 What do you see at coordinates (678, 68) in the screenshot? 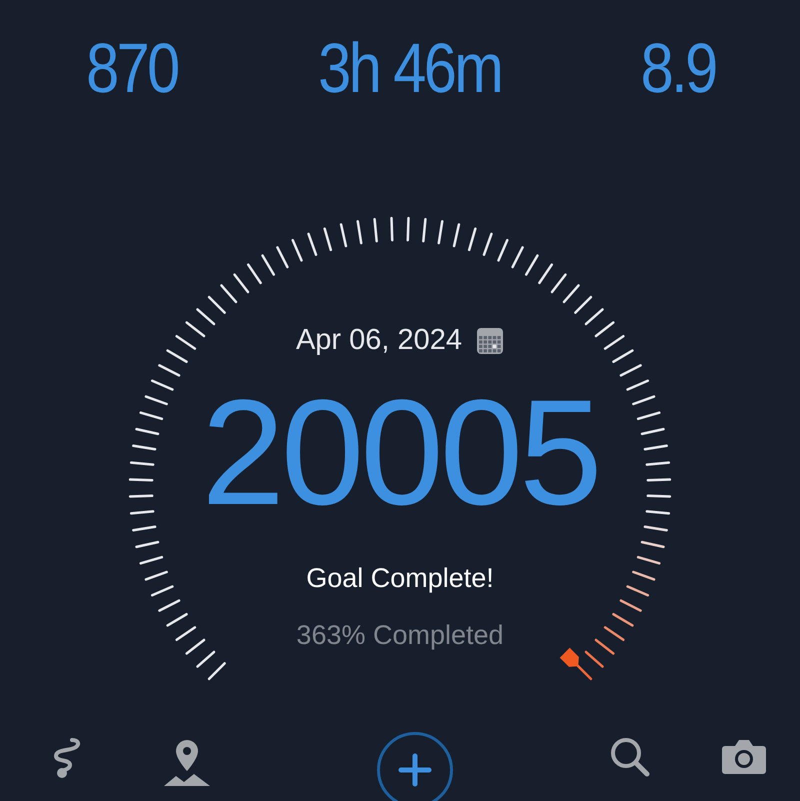
I see `stat-value: 8.9` at bounding box center [678, 68].